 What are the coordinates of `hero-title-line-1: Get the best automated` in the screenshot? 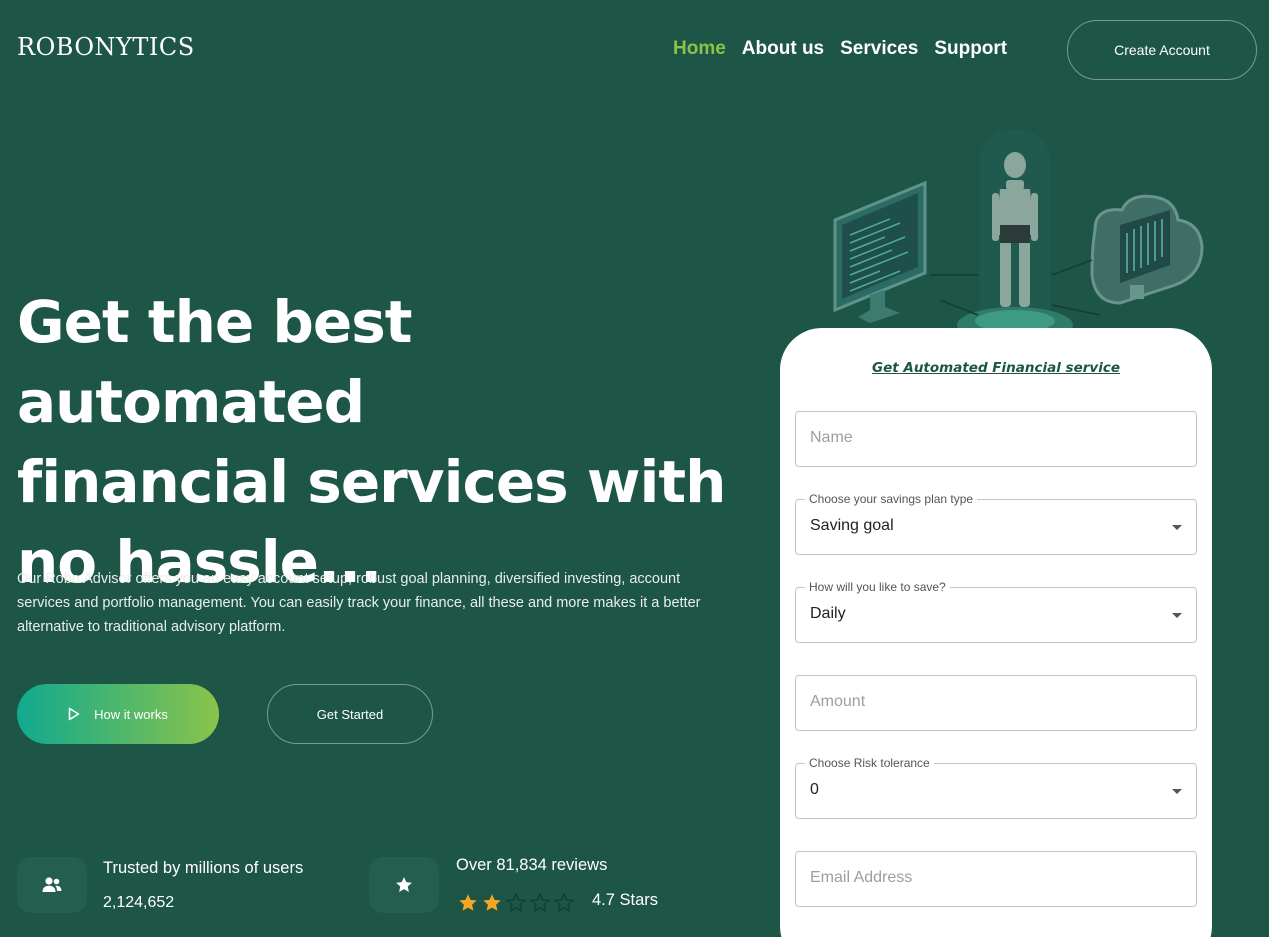 It's located at (215, 362).